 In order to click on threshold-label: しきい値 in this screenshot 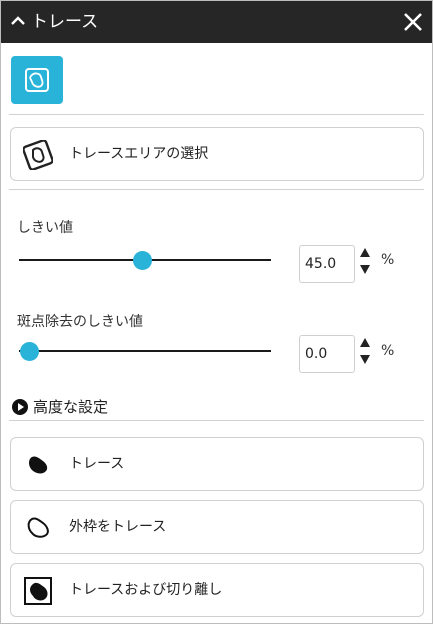, I will do `click(45, 228)`.